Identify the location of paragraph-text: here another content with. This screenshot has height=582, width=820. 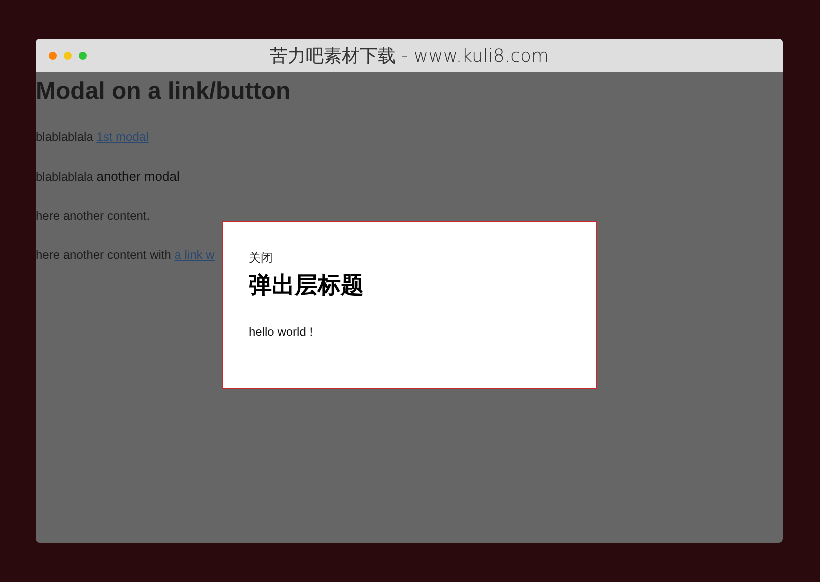
(104, 255).